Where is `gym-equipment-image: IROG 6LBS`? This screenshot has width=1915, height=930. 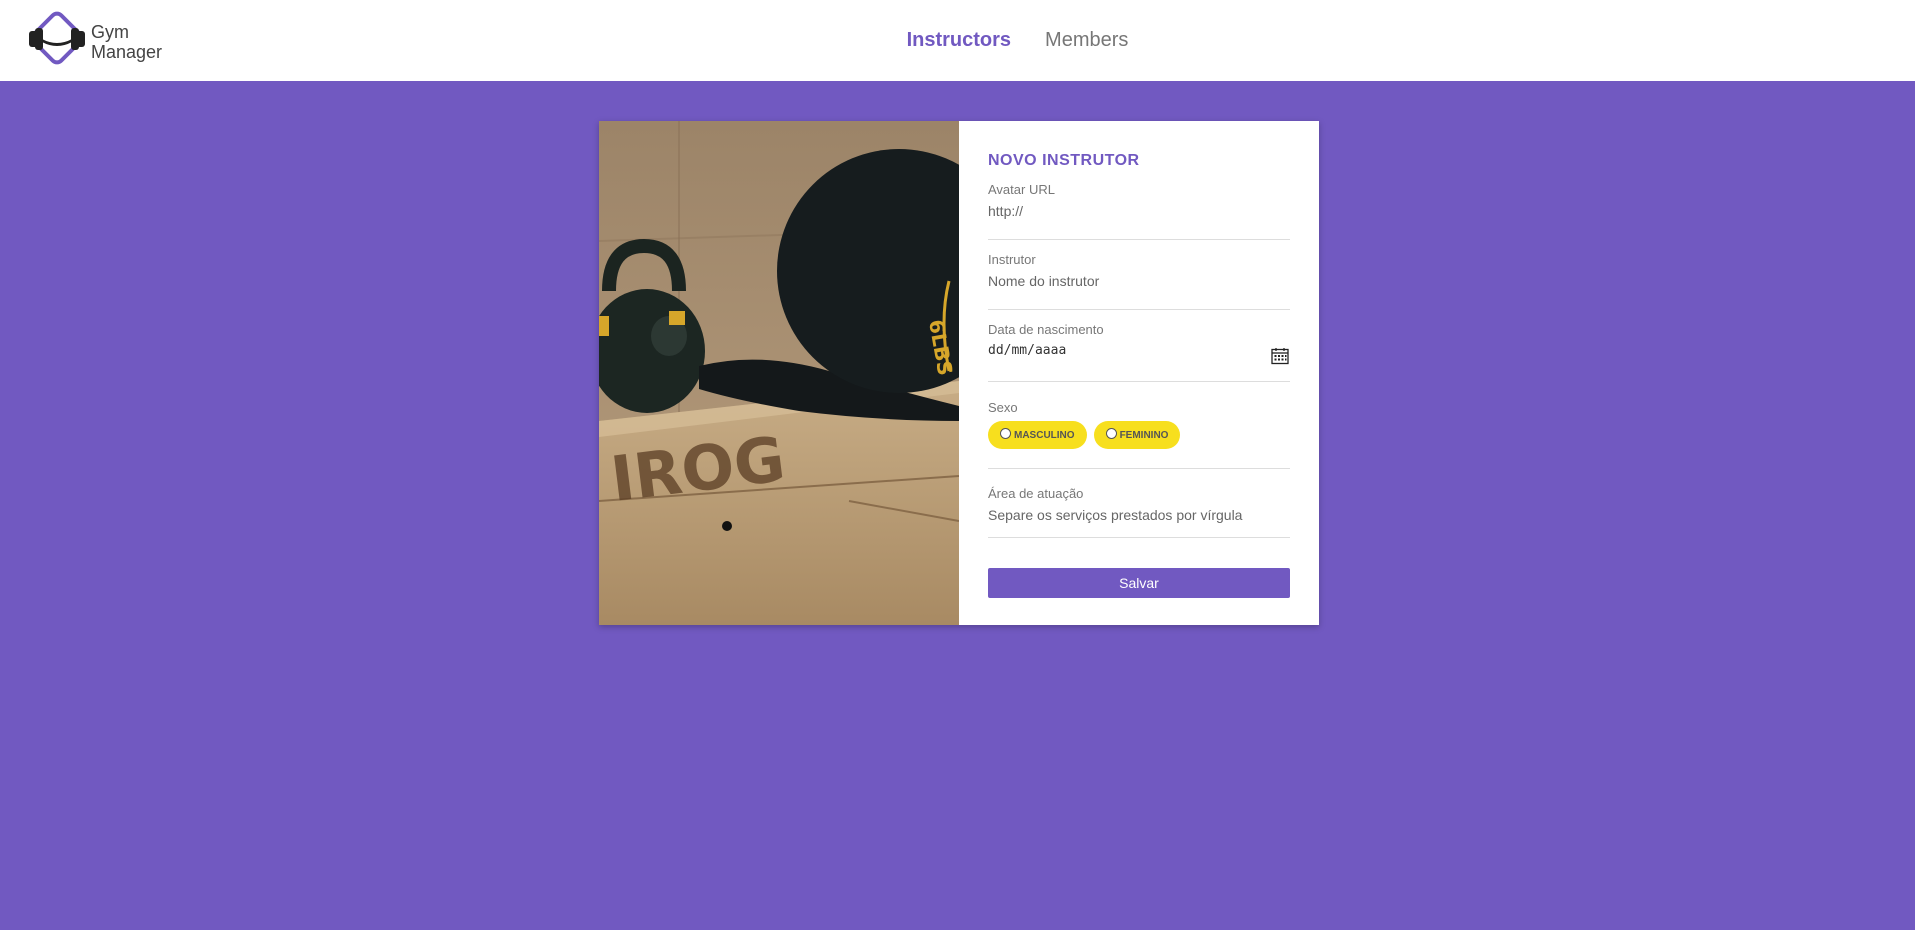 gym-equipment-image: IROG 6LBS is located at coordinates (779, 373).